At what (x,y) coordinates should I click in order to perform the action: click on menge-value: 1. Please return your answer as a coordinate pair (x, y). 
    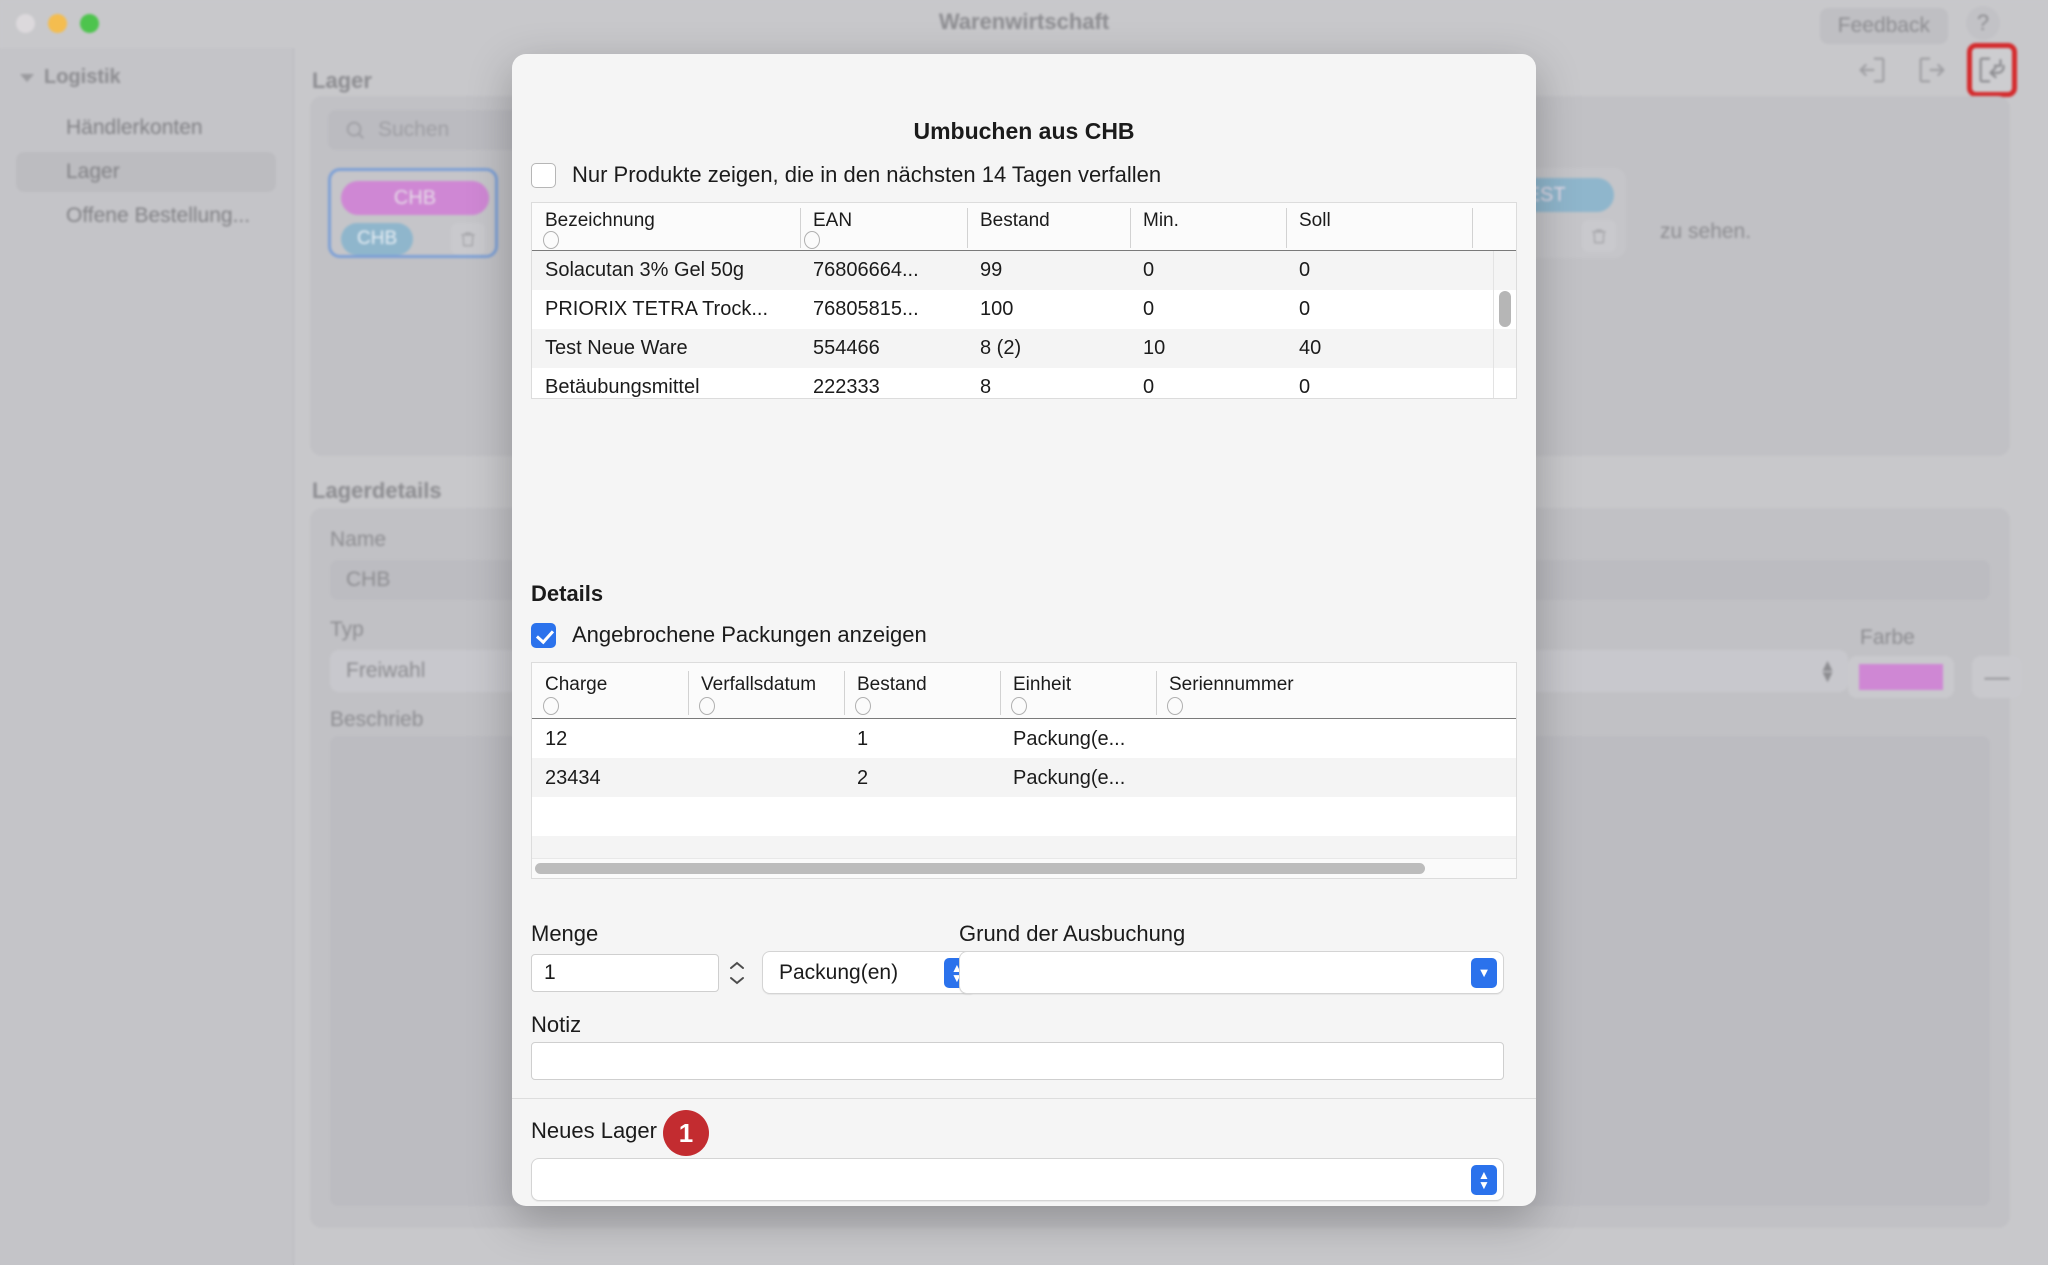
    Looking at the image, I should click on (550, 972).